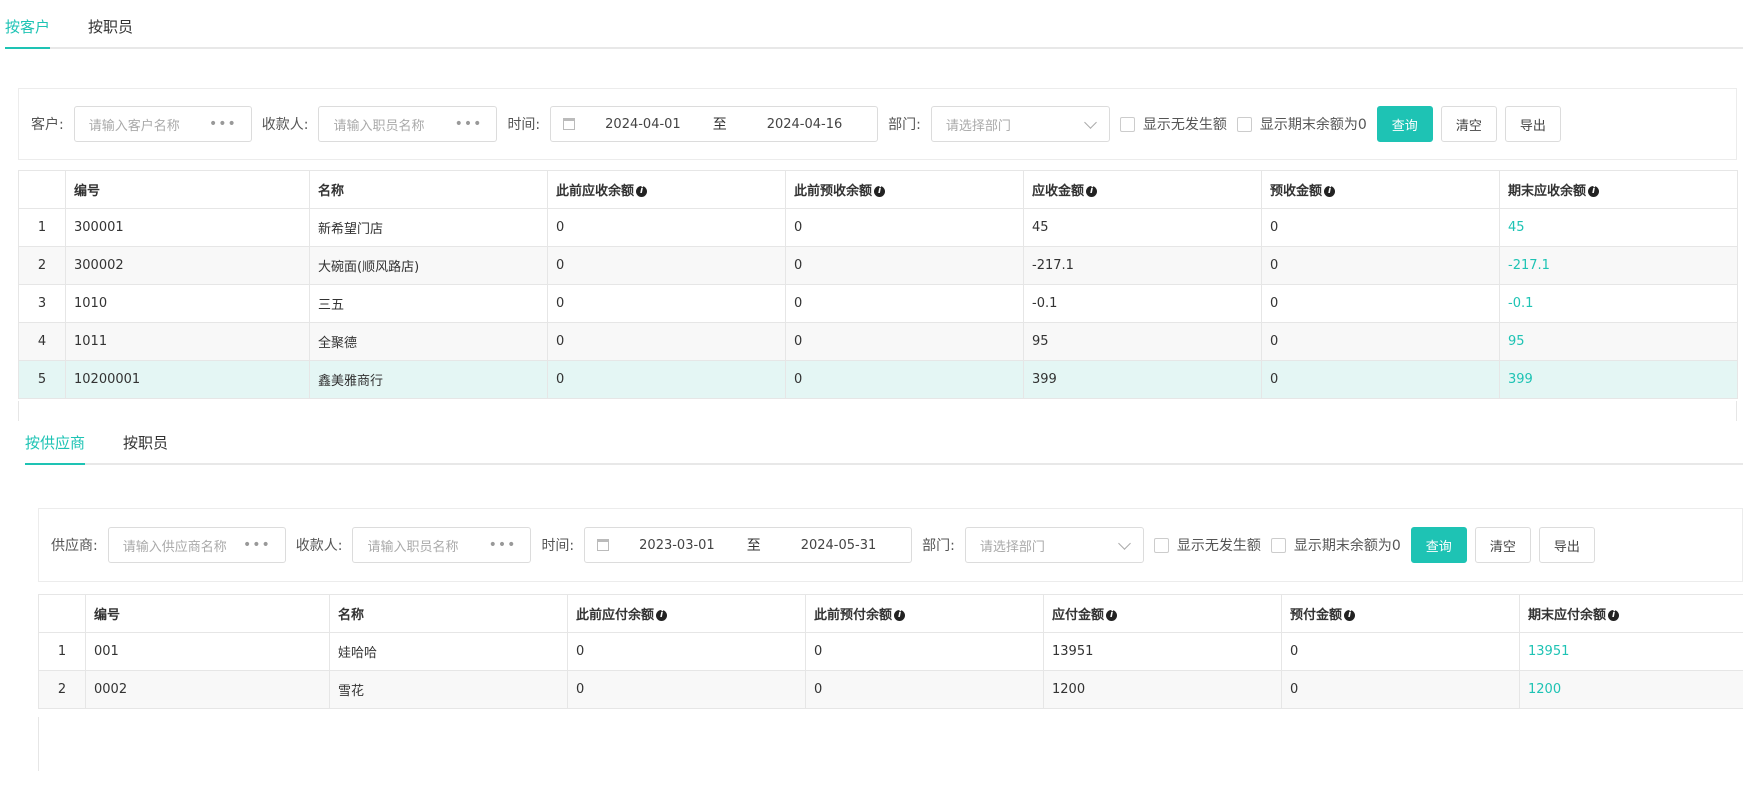  I want to click on cell-end-link: -217.1, so click(1618, 265).